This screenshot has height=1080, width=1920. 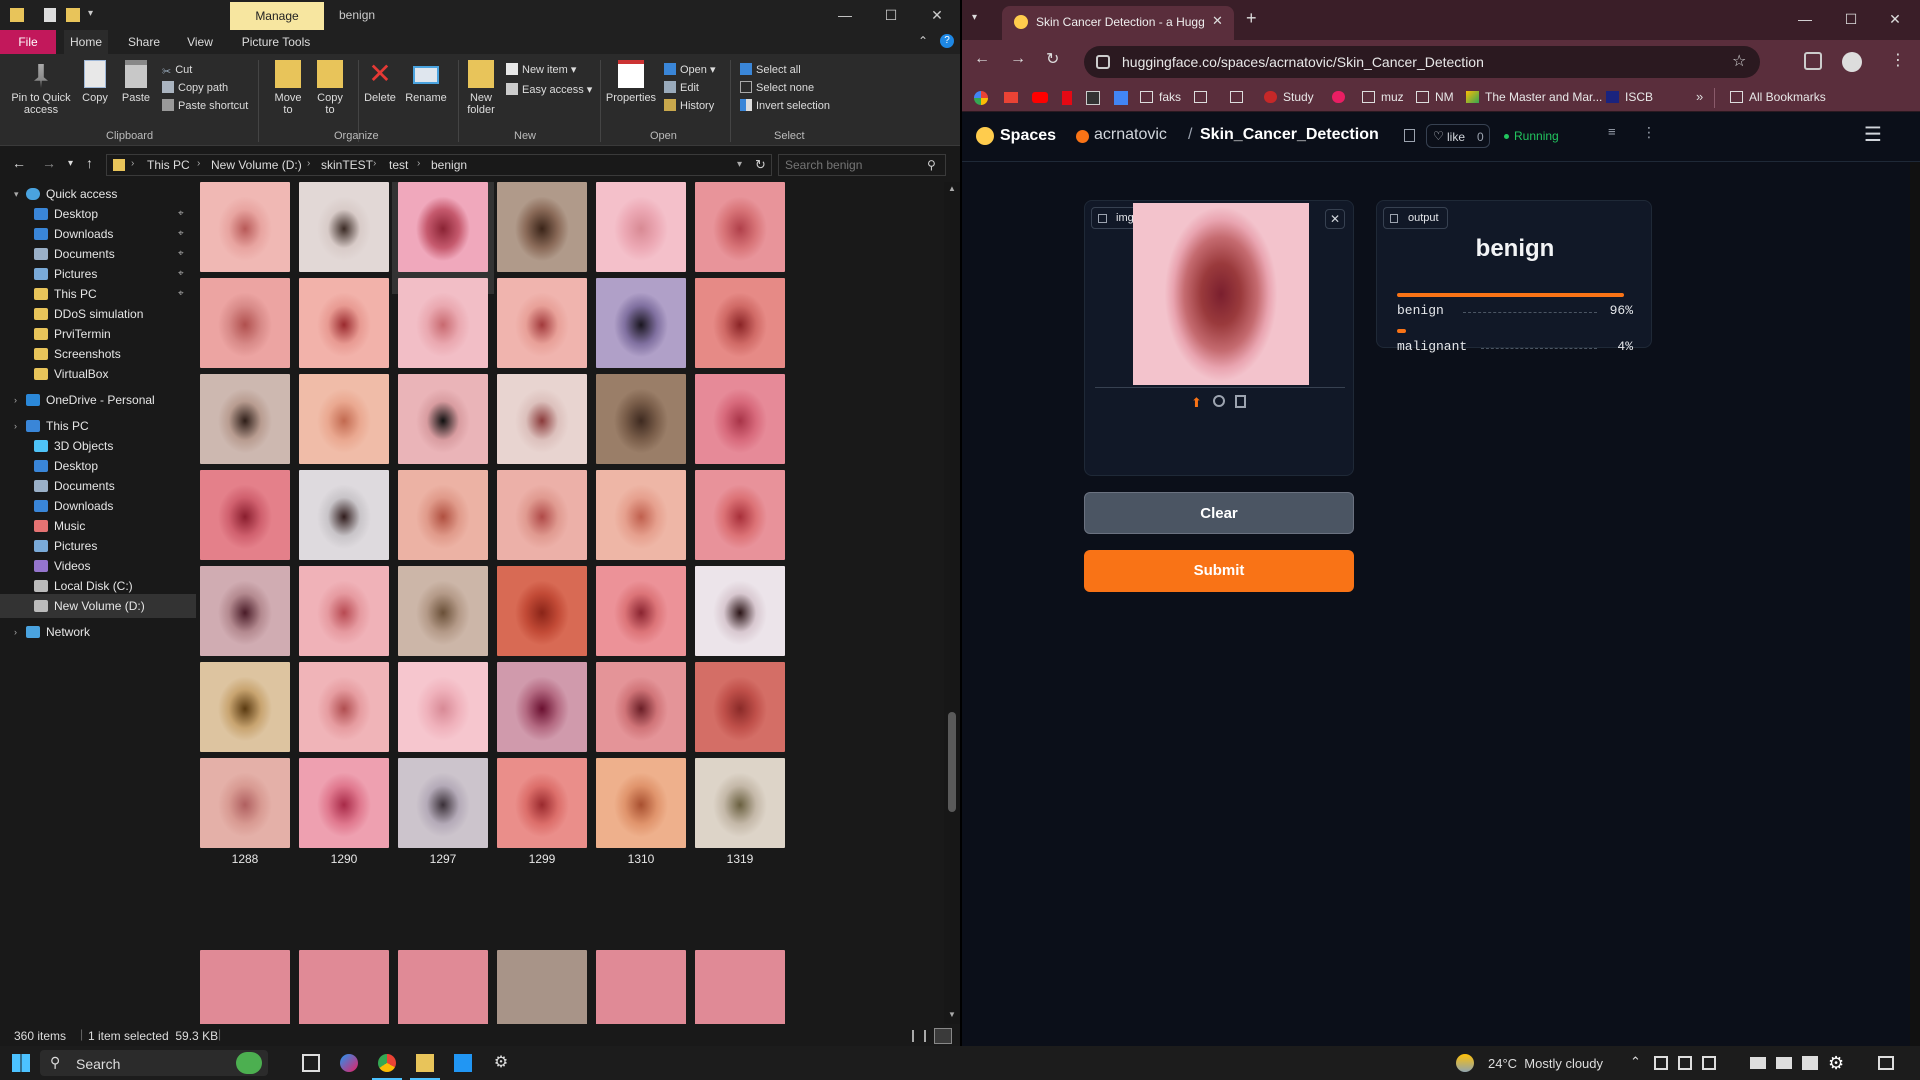 What do you see at coordinates (19, 163) in the screenshot?
I see `back-arrow-icon: ←` at bounding box center [19, 163].